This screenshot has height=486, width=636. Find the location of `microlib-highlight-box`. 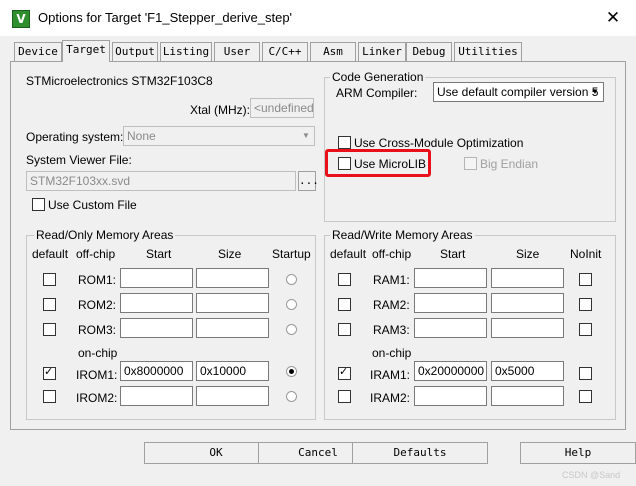

microlib-highlight-box is located at coordinates (378, 163).